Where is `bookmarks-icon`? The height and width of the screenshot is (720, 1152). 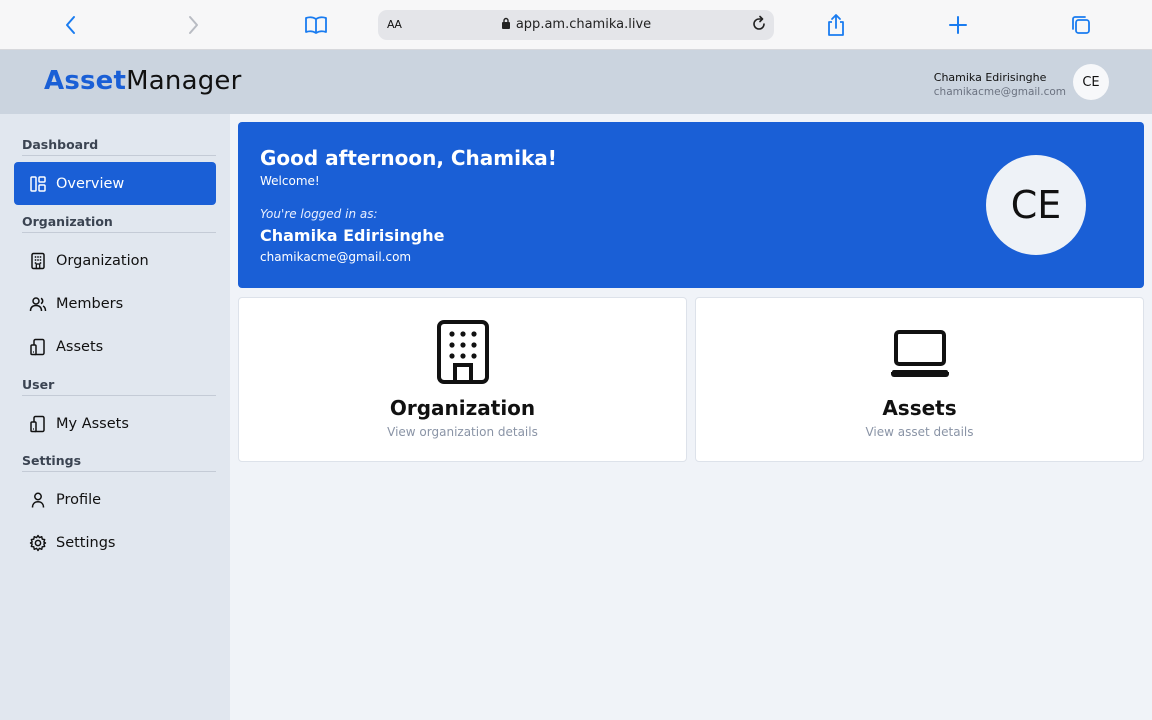 bookmarks-icon is located at coordinates (316, 25).